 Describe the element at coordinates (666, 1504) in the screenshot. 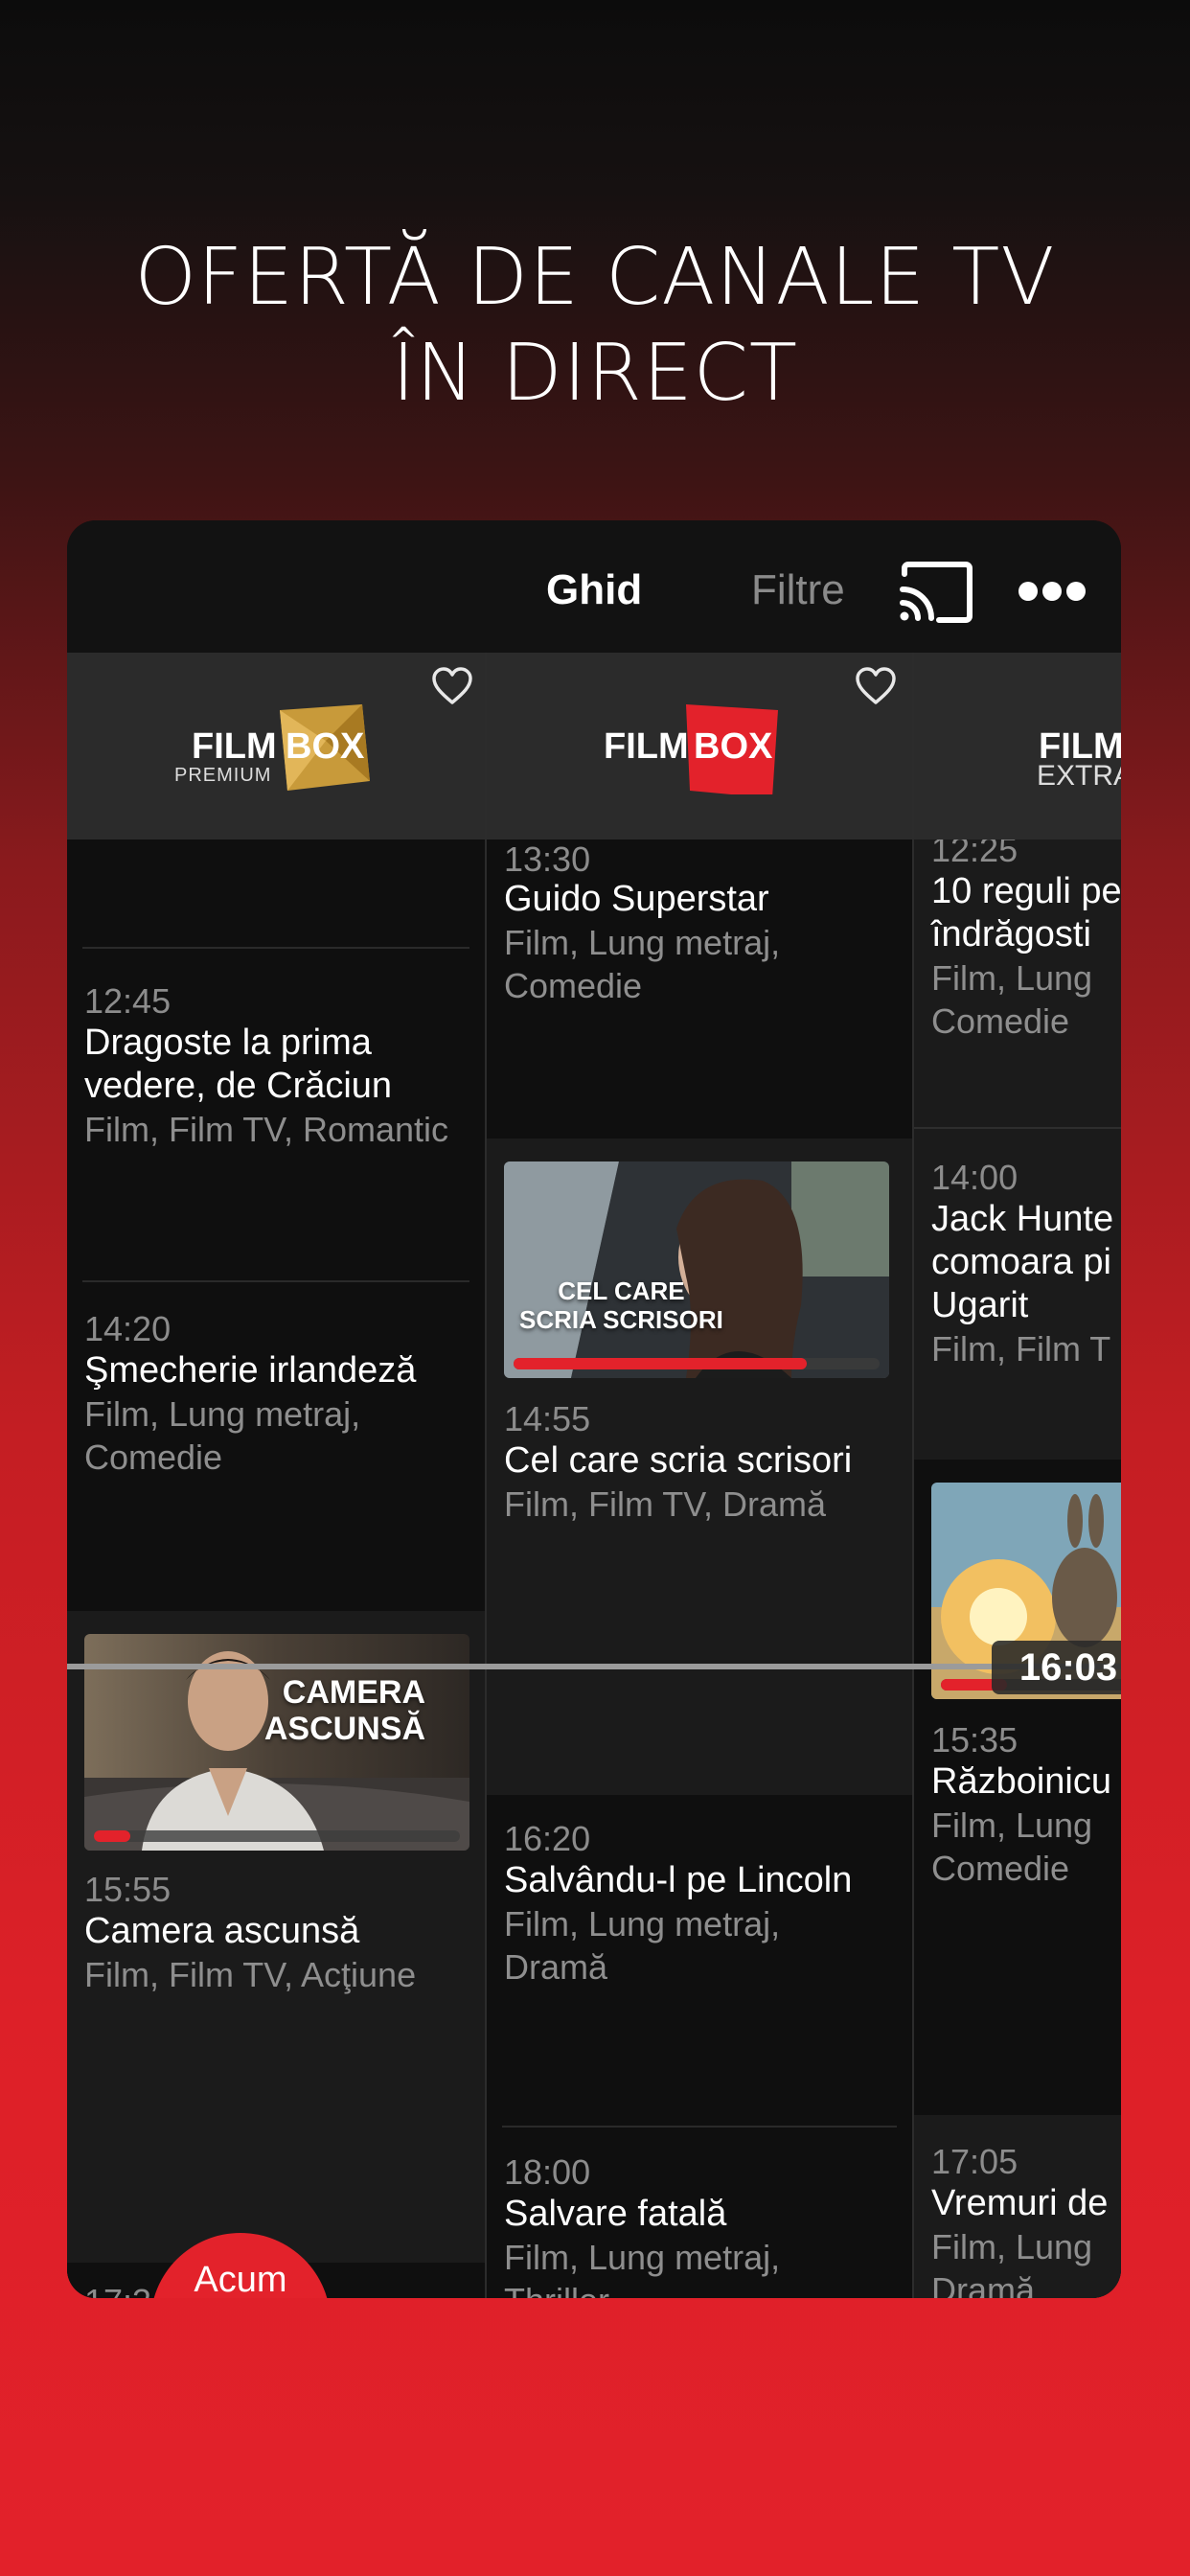

I see `program-genre: Film, Film TV, Dramă` at that location.